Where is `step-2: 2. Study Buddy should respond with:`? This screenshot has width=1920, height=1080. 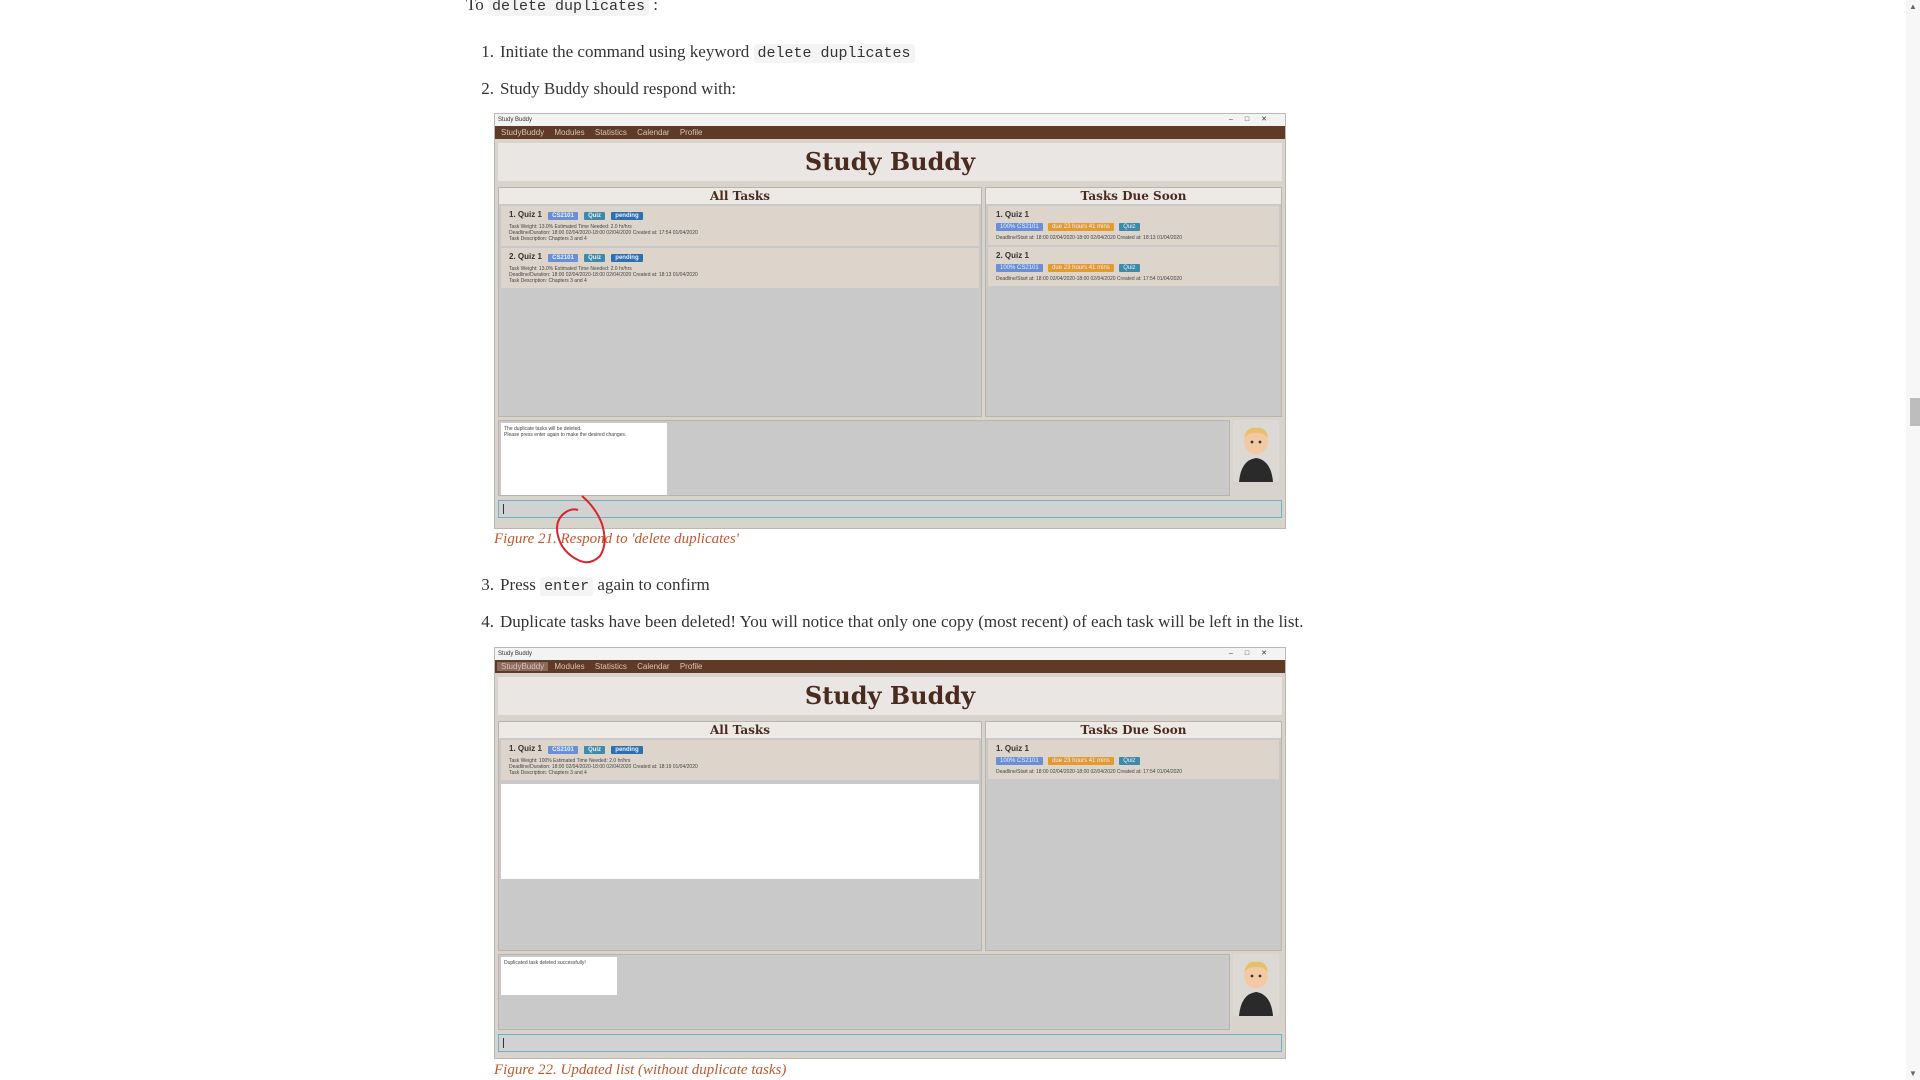
step-2: 2. Study Buddy should respond with: is located at coordinates (606, 89).